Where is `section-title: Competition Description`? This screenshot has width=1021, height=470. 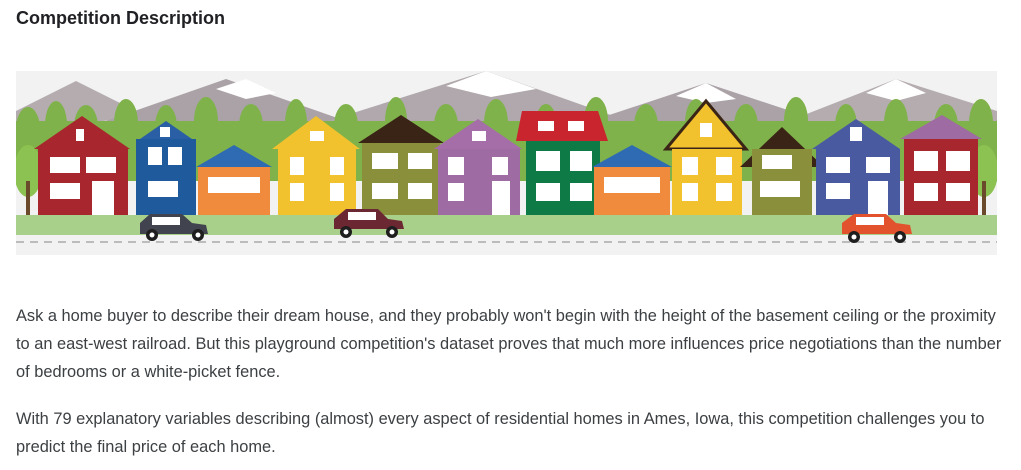 section-title: Competition Description is located at coordinates (121, 18).